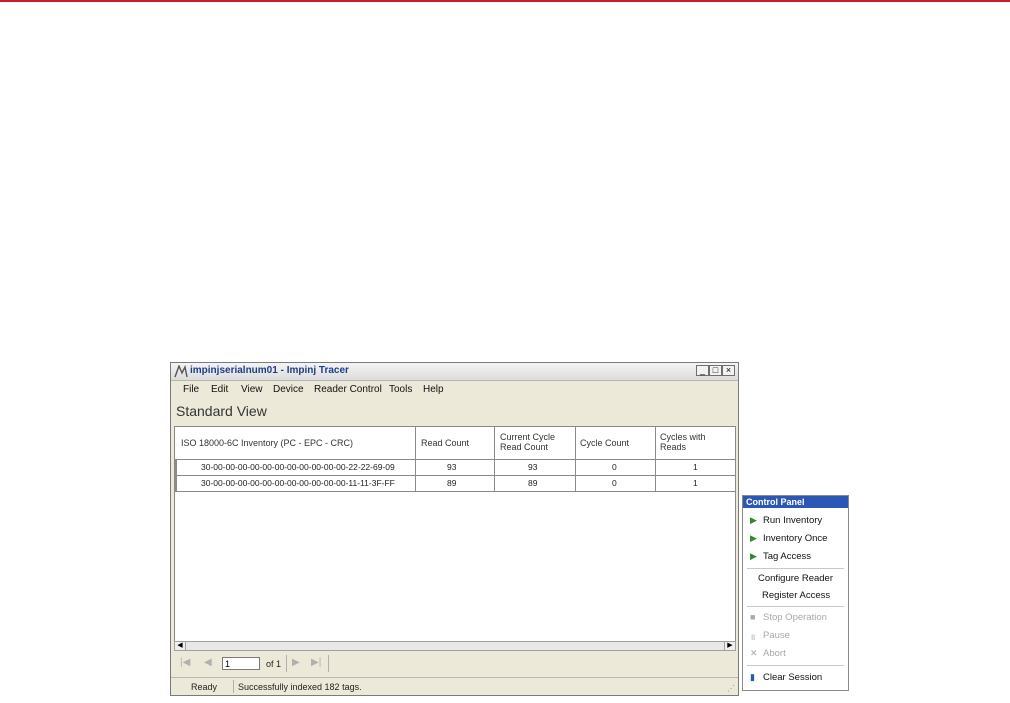 Image resolution: width=1010 pixels, height=703 pixels. I want to click on pause-icon: ॥, so click(753, 637).